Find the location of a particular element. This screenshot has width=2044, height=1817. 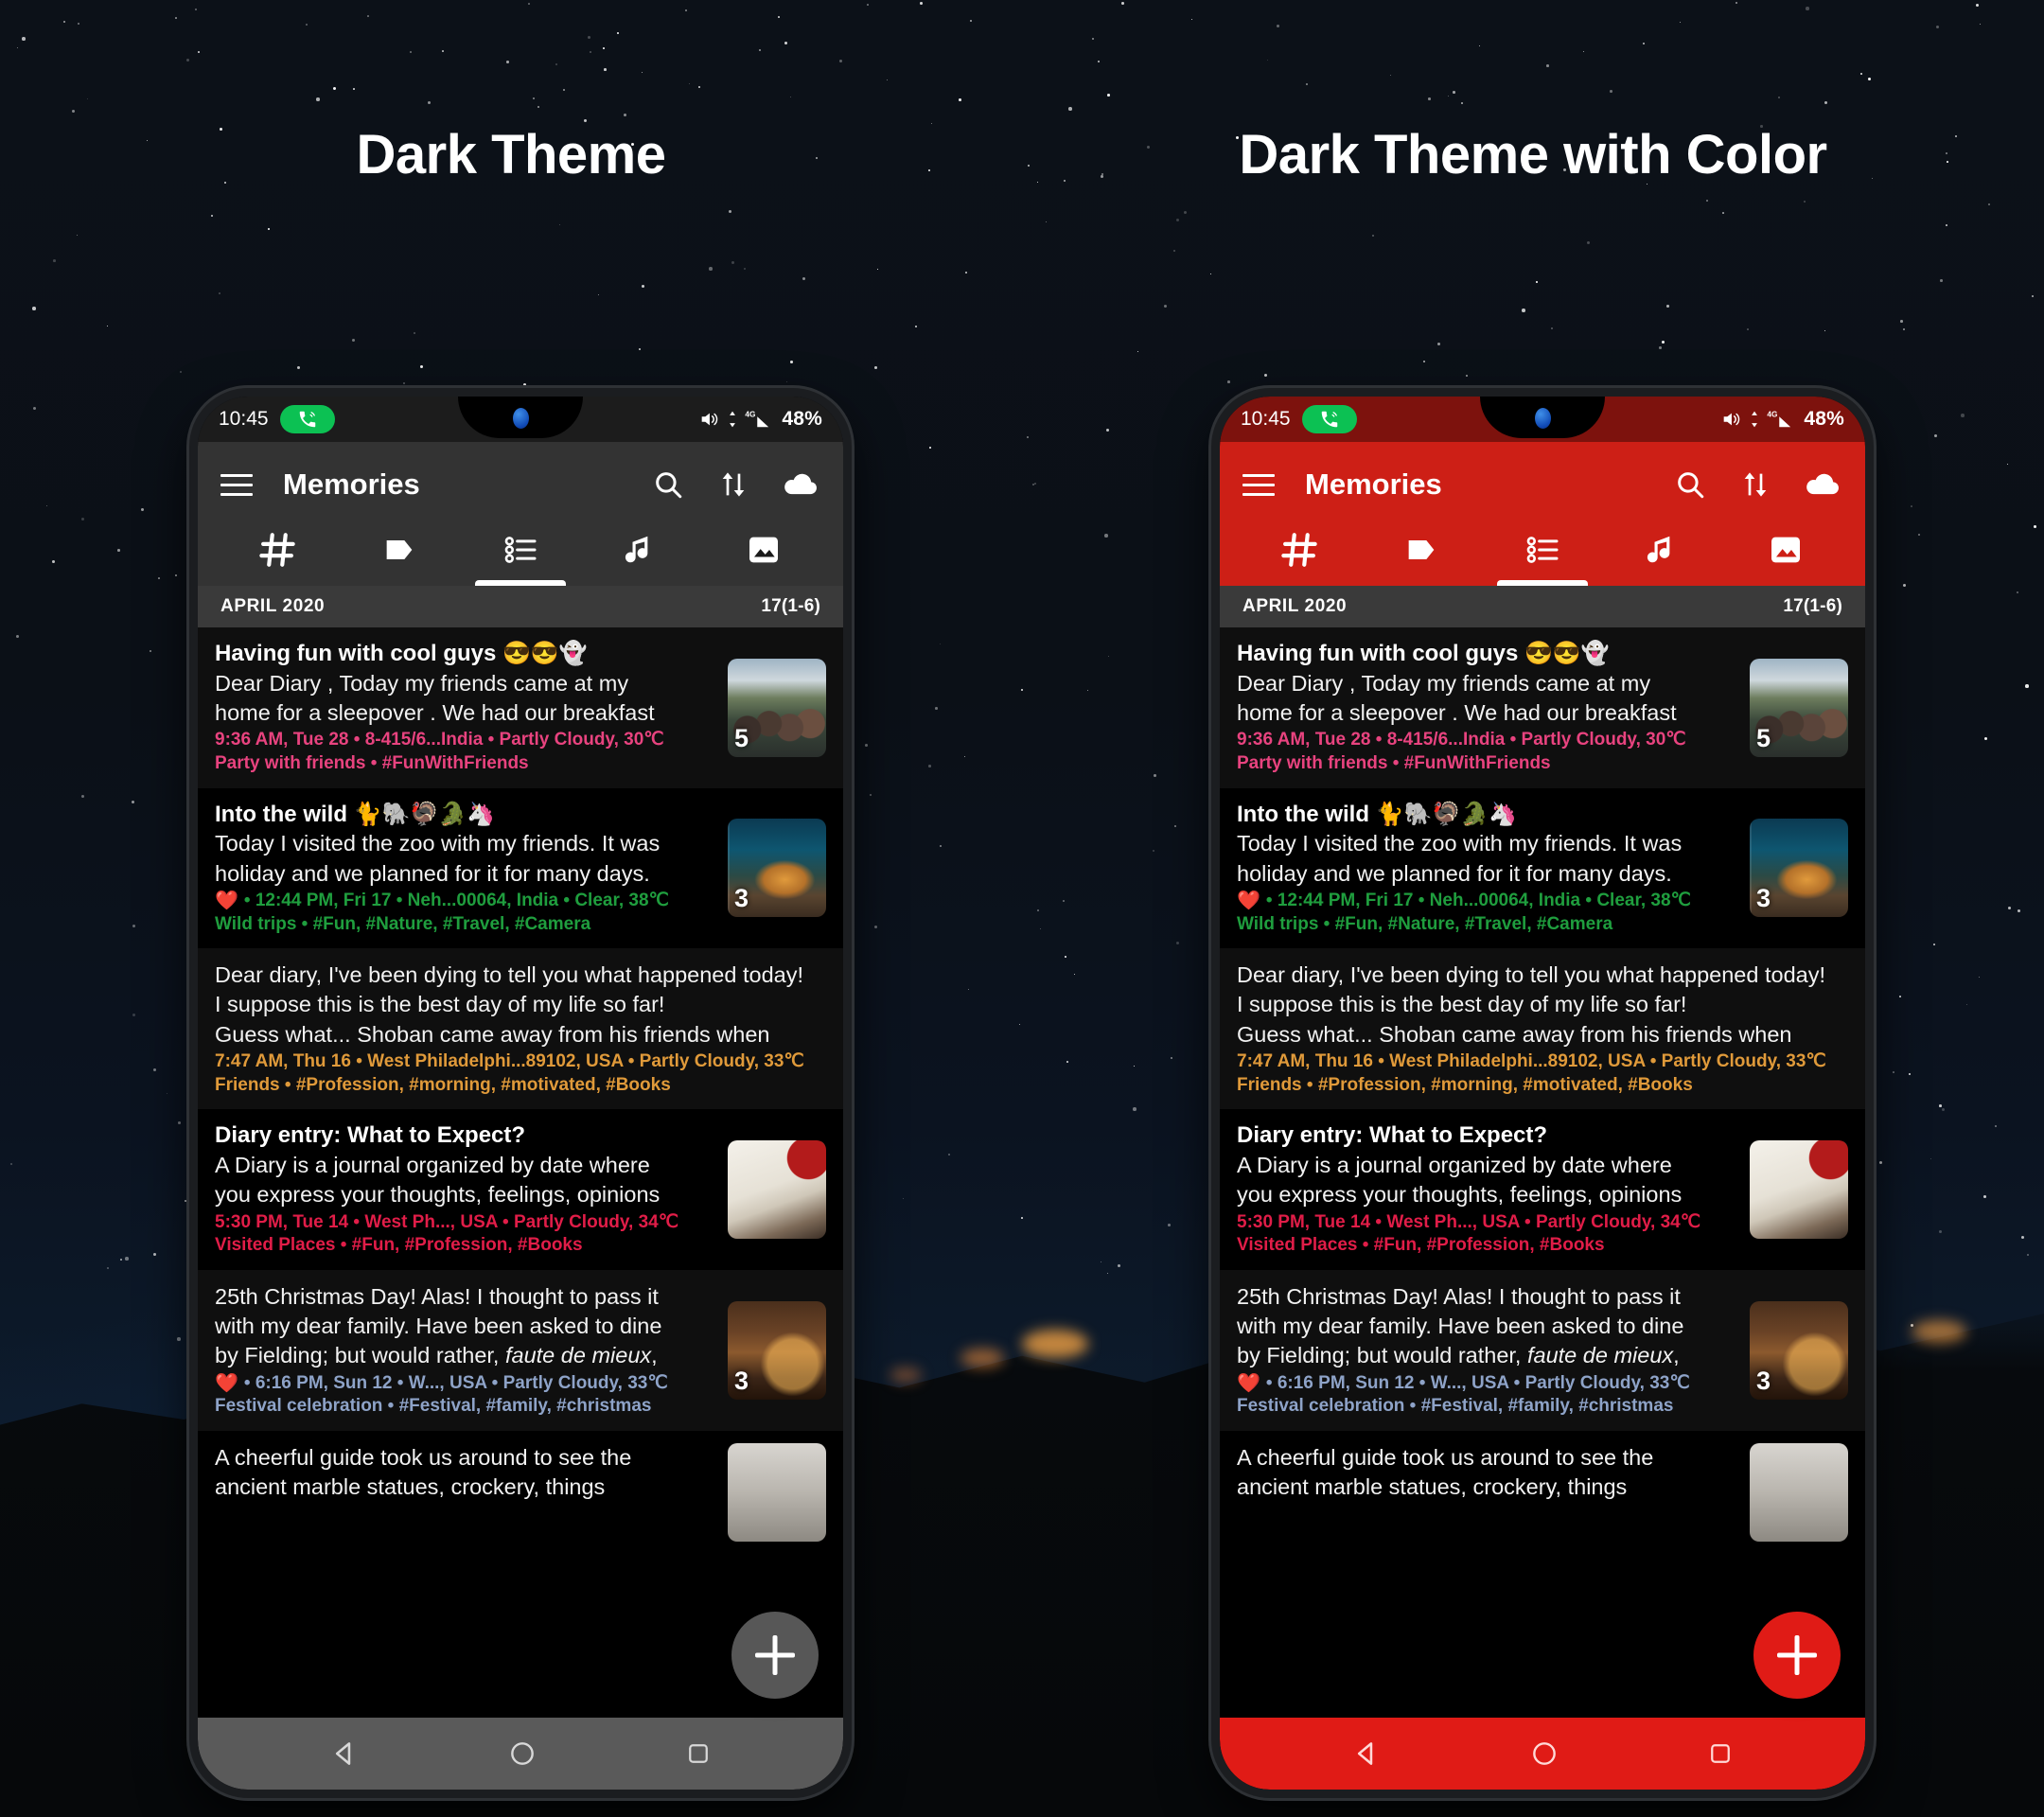

app-bar-top: Memories is located at coordinates (1542, 485).